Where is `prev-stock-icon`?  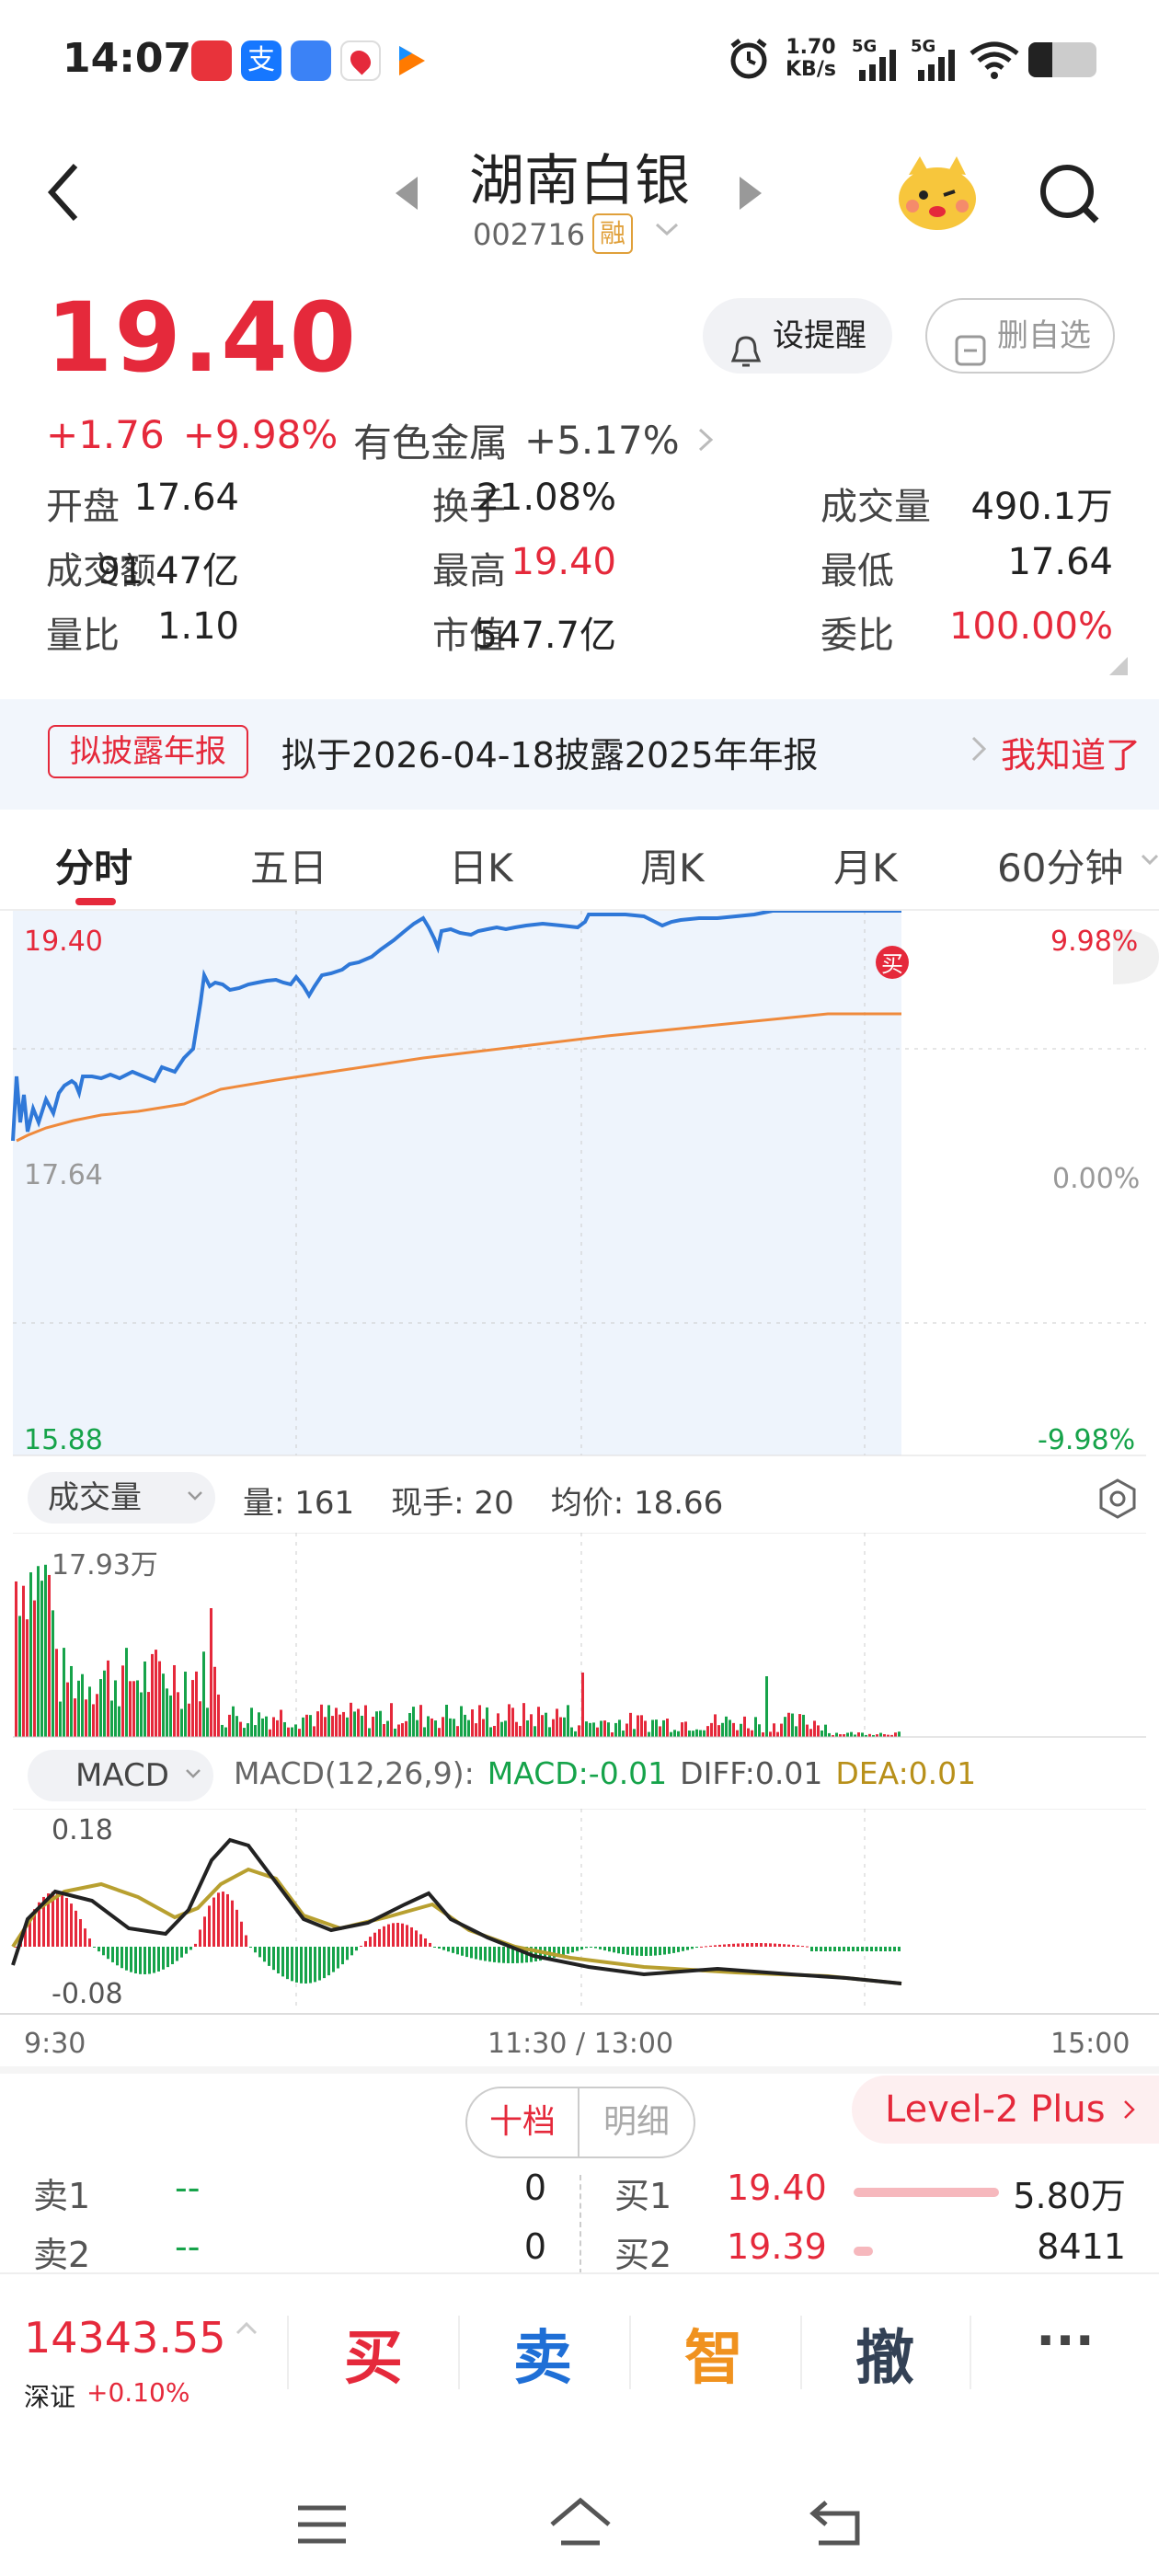 prev-stock-icon is located at coordinates (407, 195).